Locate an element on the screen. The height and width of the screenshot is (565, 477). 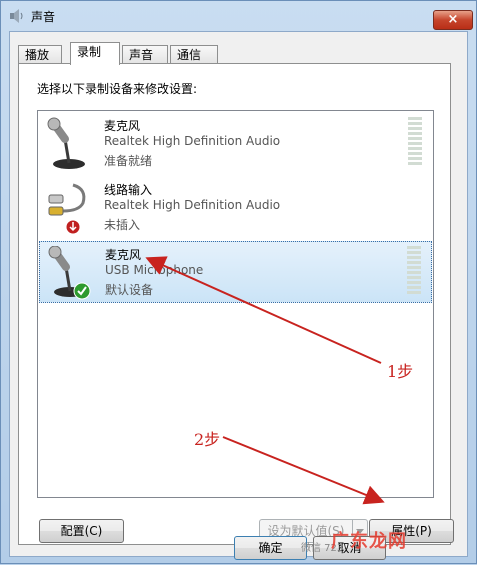
watermark-logo-text: 广东龙网 is located at coordinates (369, 541).